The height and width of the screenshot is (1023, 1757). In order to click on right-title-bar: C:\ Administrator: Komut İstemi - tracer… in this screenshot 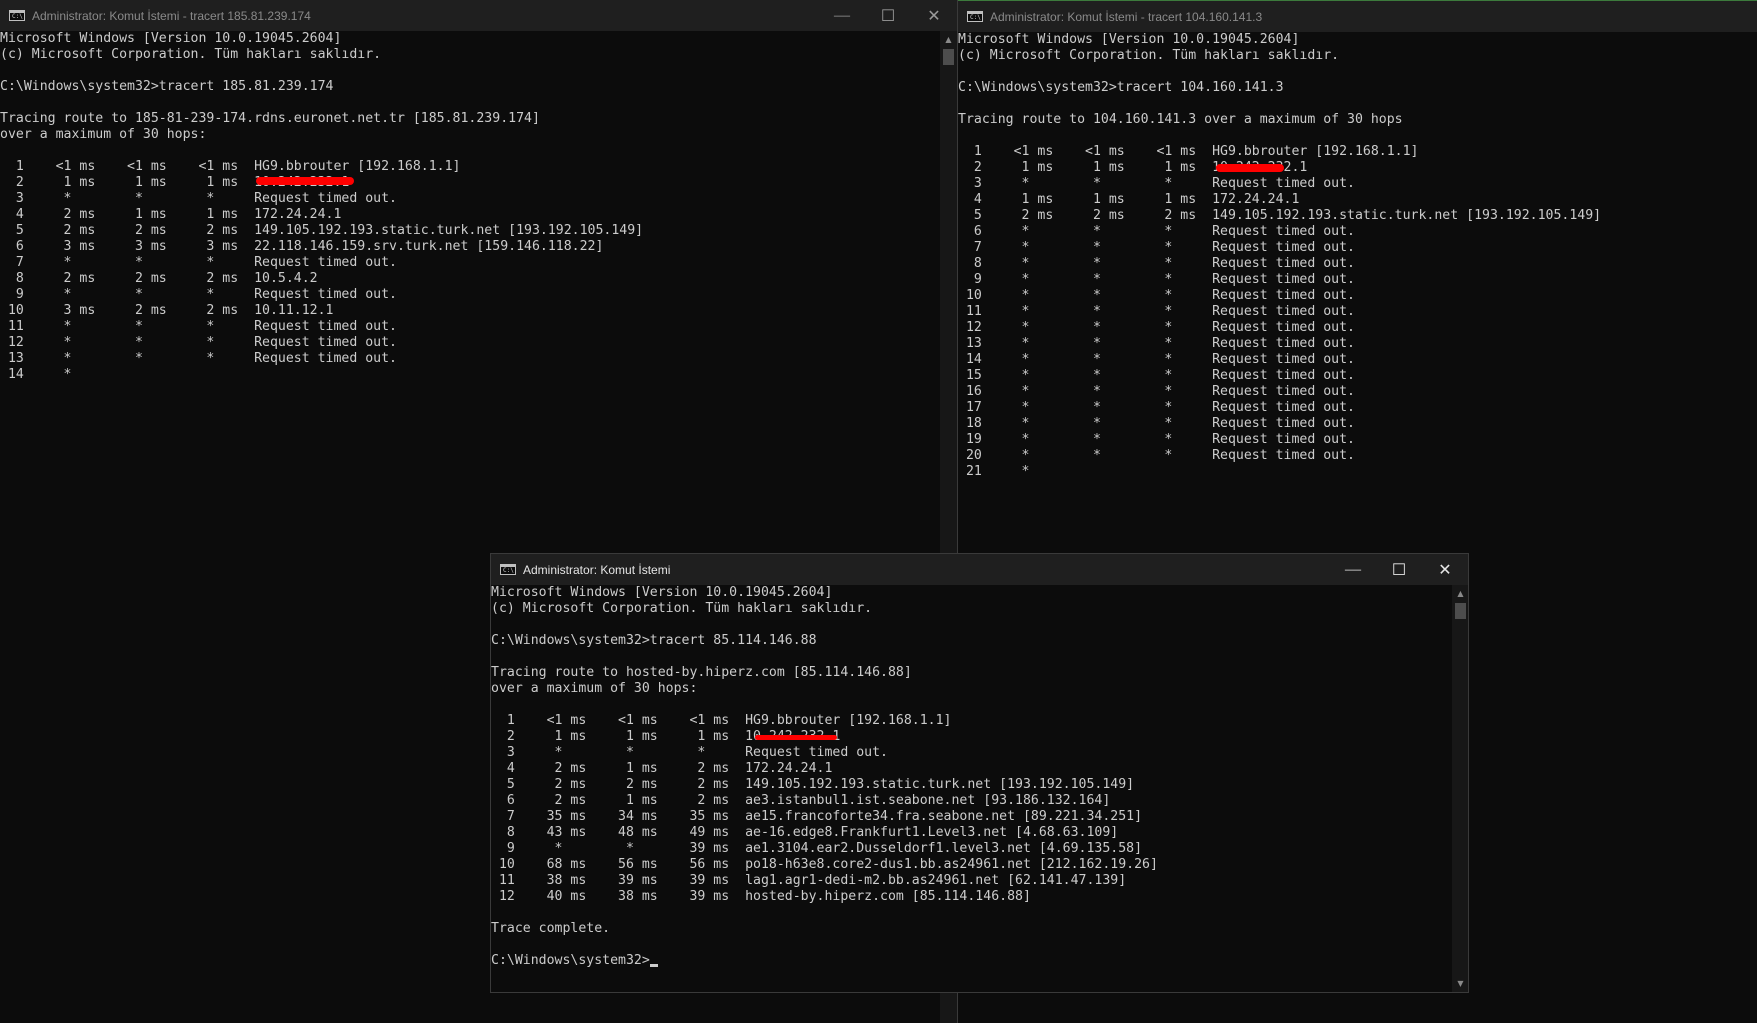, I will do `click(1357, 16)`.